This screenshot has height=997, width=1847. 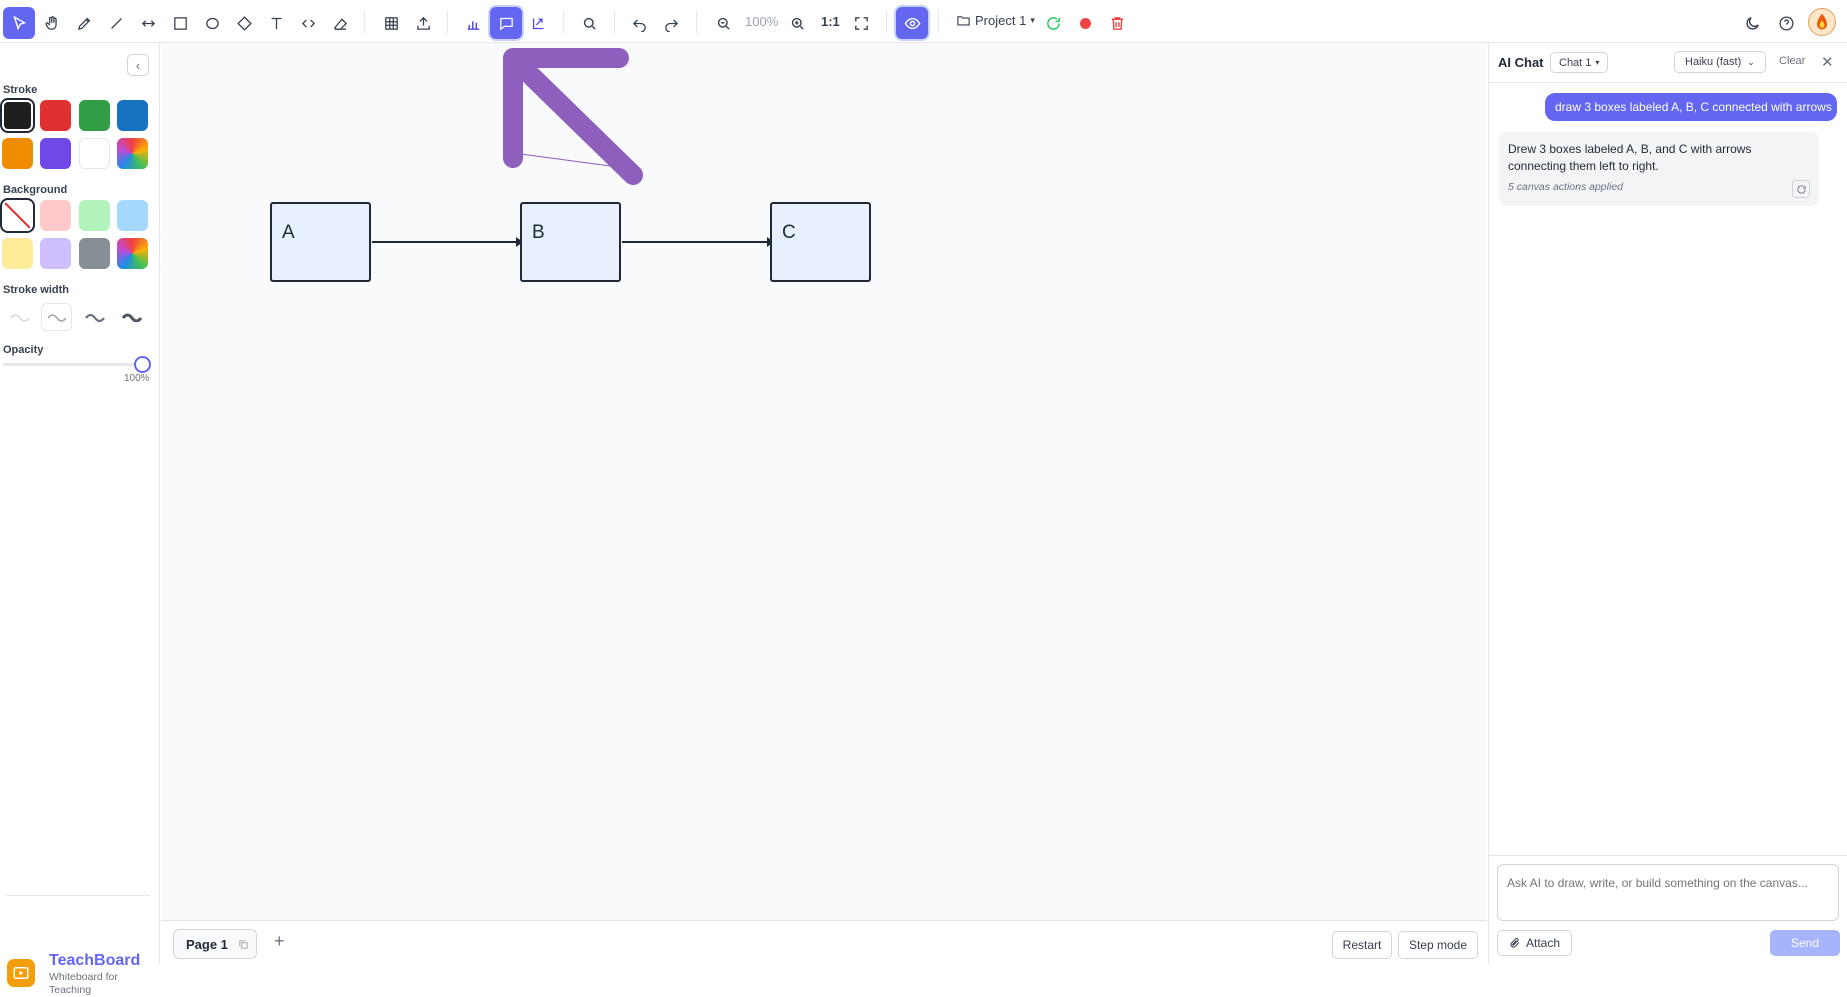 What do you see at coordinates (19, 317) in the screenshot?
I see `stroke-width-thin` at bounding box center [19, 317].